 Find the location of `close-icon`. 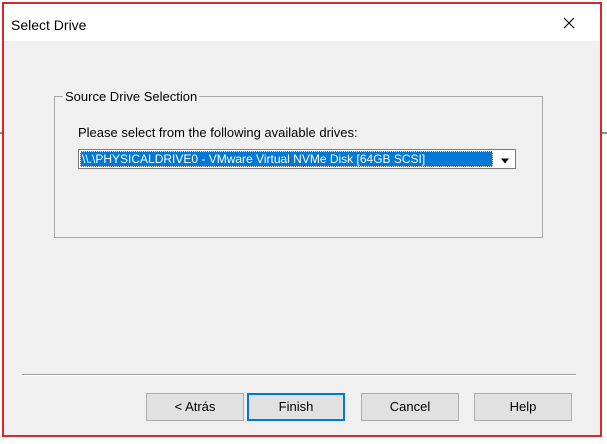

close-icon is located at coordinates (569, 23).